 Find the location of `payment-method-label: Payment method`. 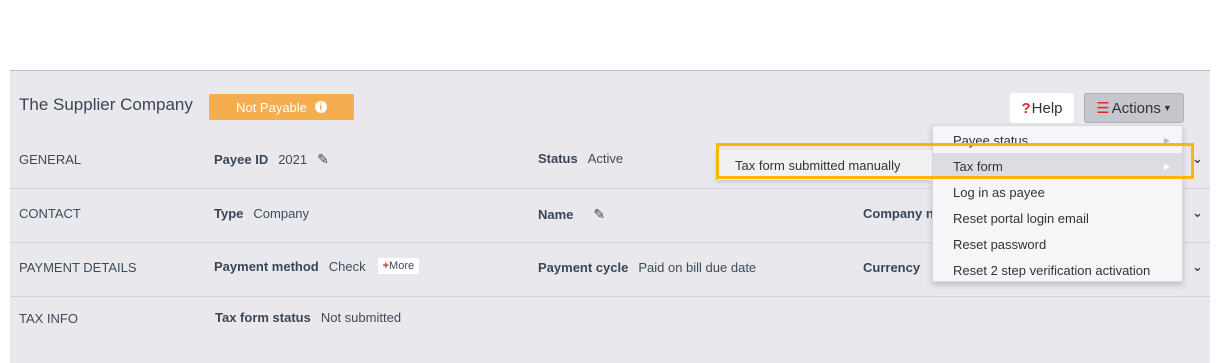

payment-method-label: Payment method is located at coordinates (266, 266).